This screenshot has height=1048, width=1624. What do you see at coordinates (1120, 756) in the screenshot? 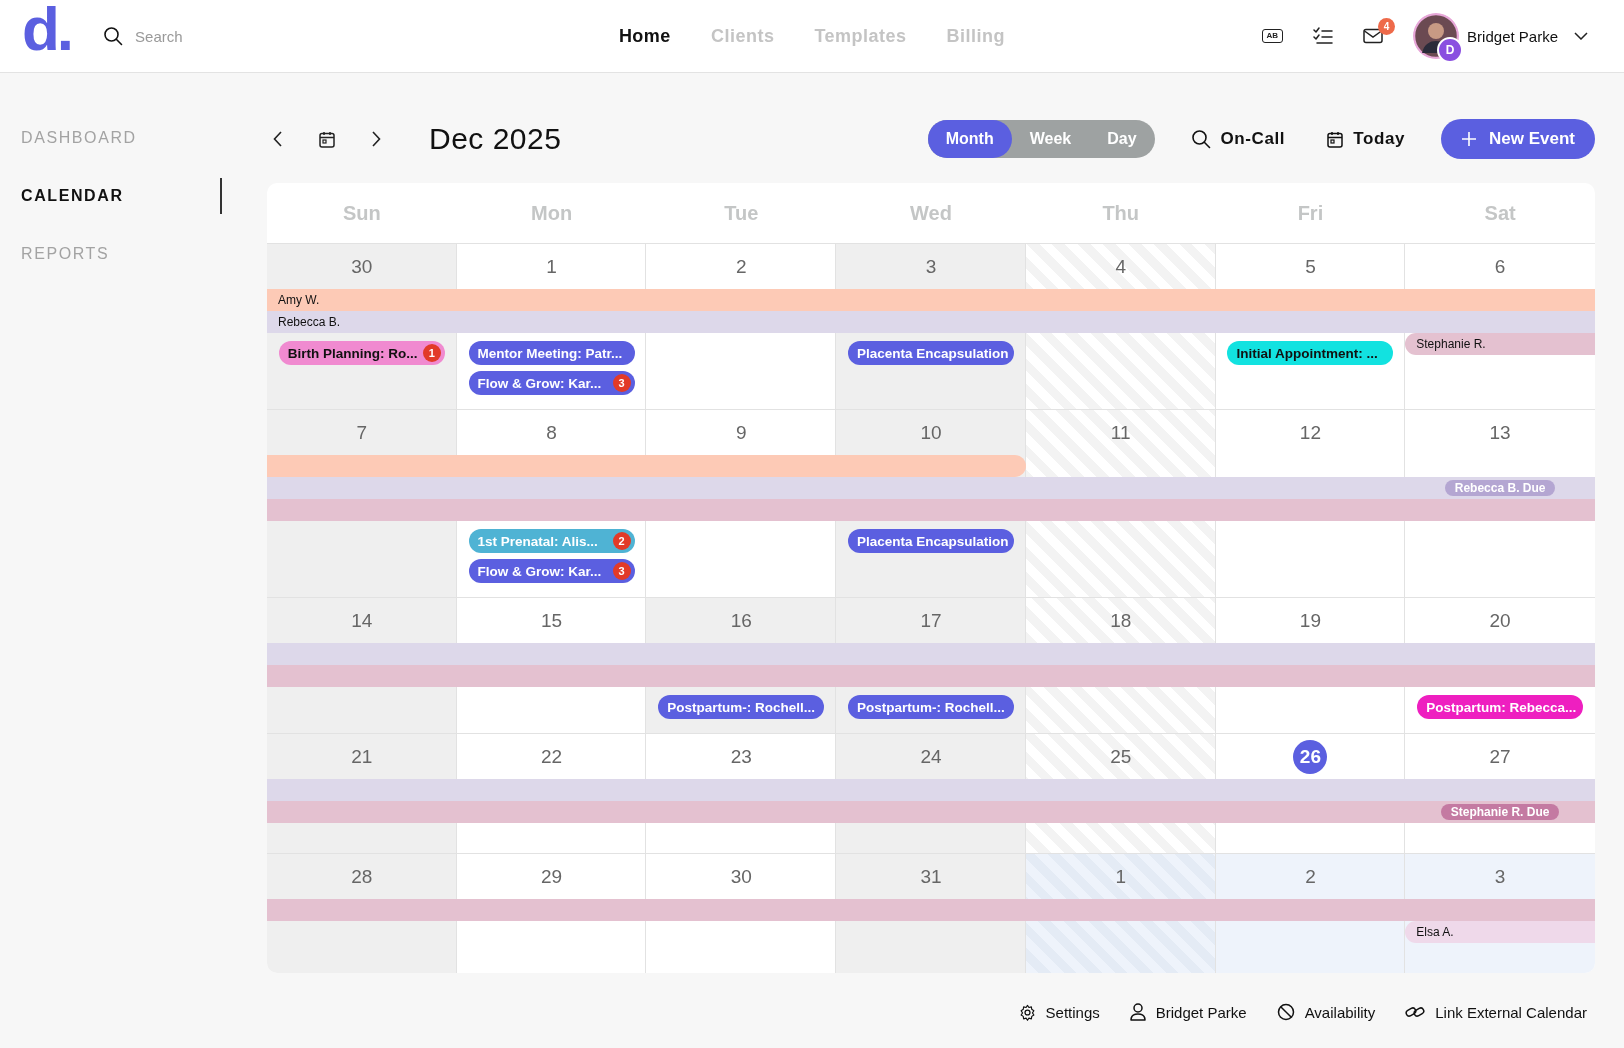
I see `day-number: 25` at bounding box center [1120, 756].